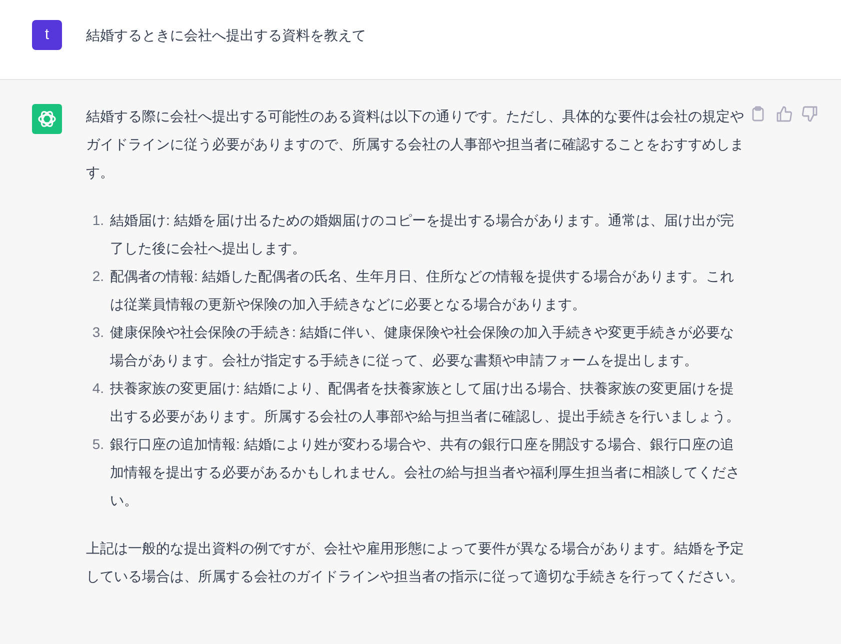  I want to click on response-paragraph: 上記は一般的な提出資料の例ですが、会社や雇用形態によって要件が異なる場合があります。結婚を予定している場合は、所属する会社のガイドラインや担当者の指示に従って適切な手続きを行ってください。, so click(415, 562).